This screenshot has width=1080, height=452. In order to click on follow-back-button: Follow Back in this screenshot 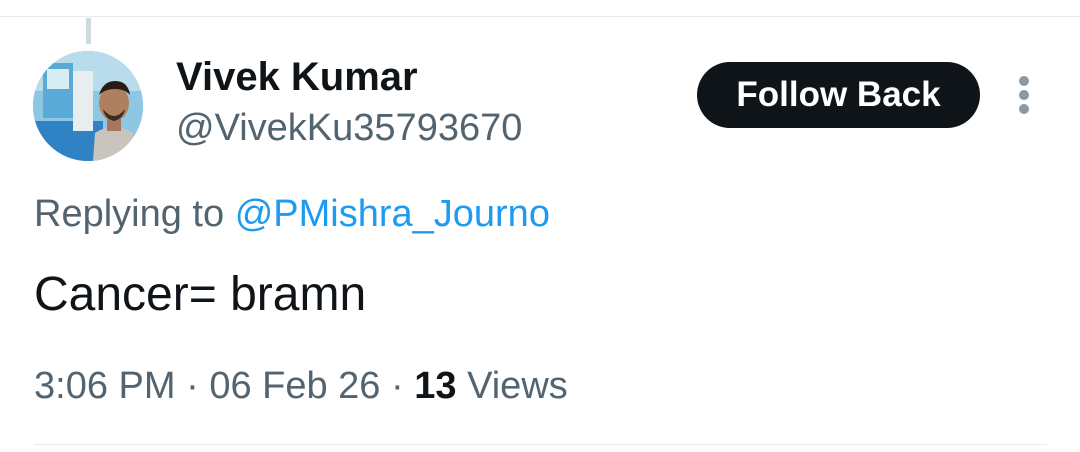, I will do `click(838, 95)`.